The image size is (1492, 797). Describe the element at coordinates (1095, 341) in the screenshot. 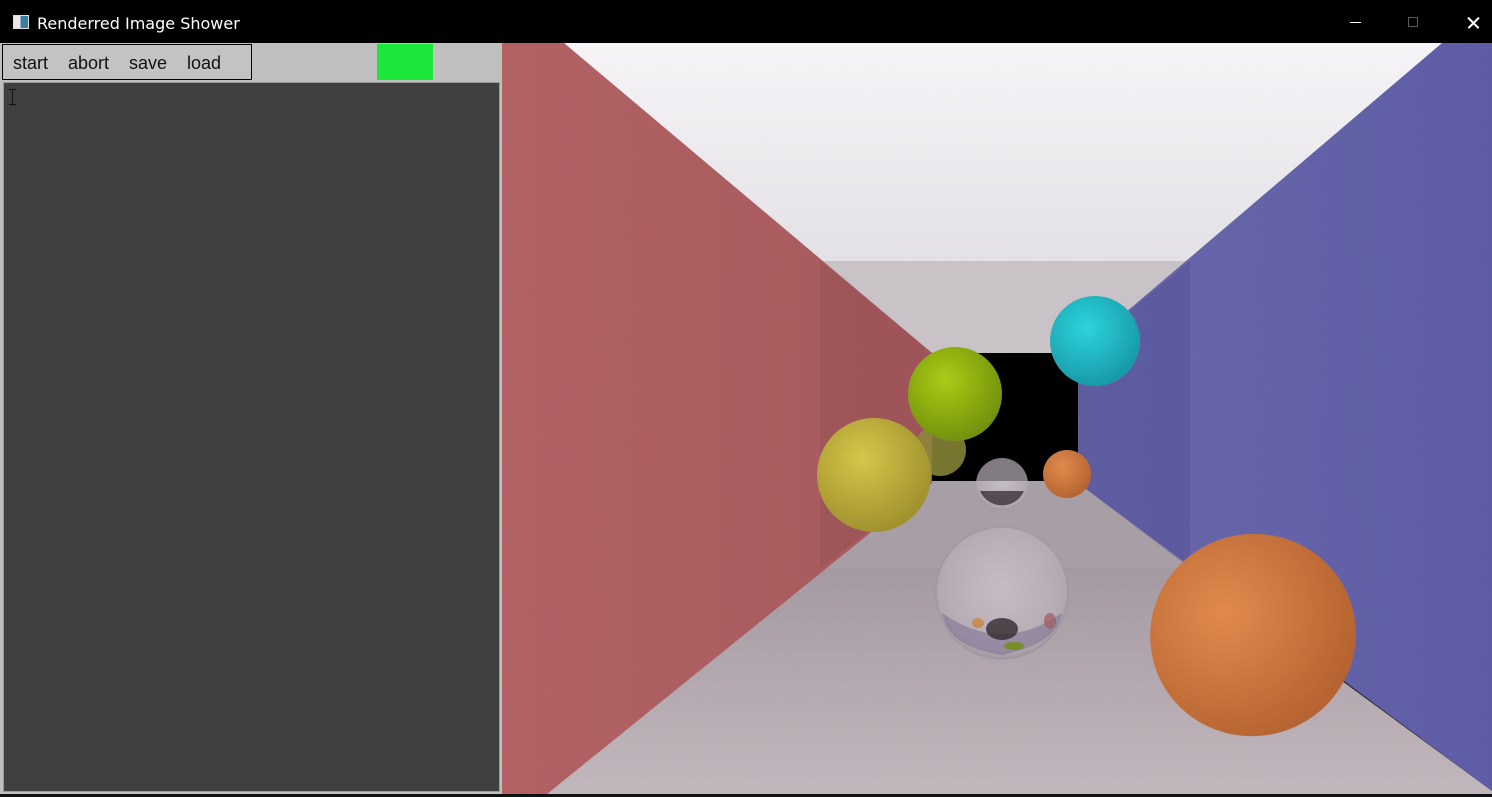

I see `cyan-sphere` at that location.